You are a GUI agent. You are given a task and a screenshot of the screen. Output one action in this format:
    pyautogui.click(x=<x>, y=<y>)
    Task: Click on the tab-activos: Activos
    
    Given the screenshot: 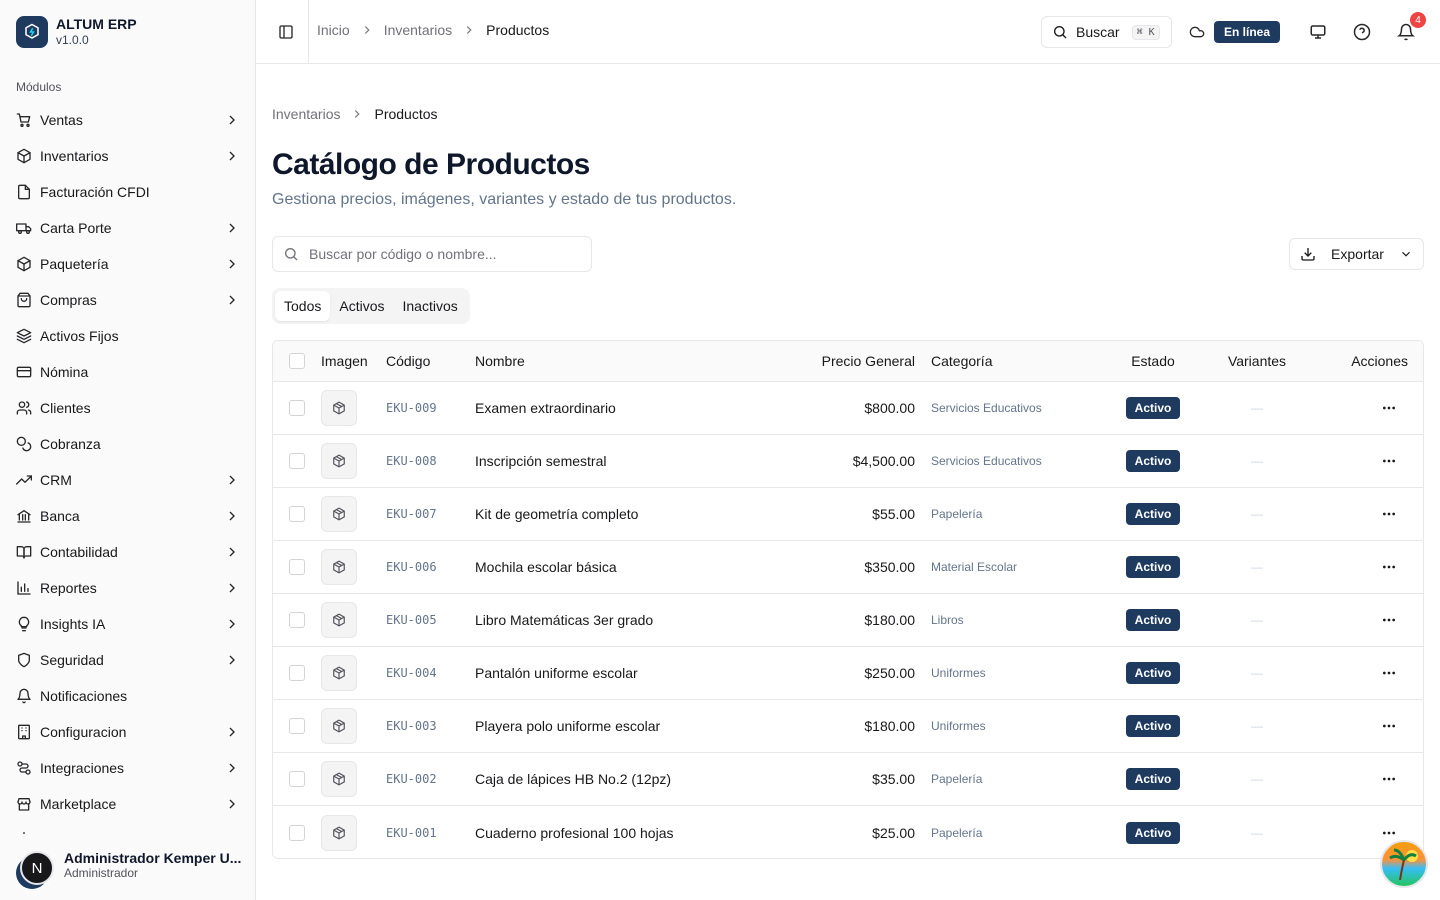 What is the action you would take?
    pyautogui.click(x=361, y=306)
    